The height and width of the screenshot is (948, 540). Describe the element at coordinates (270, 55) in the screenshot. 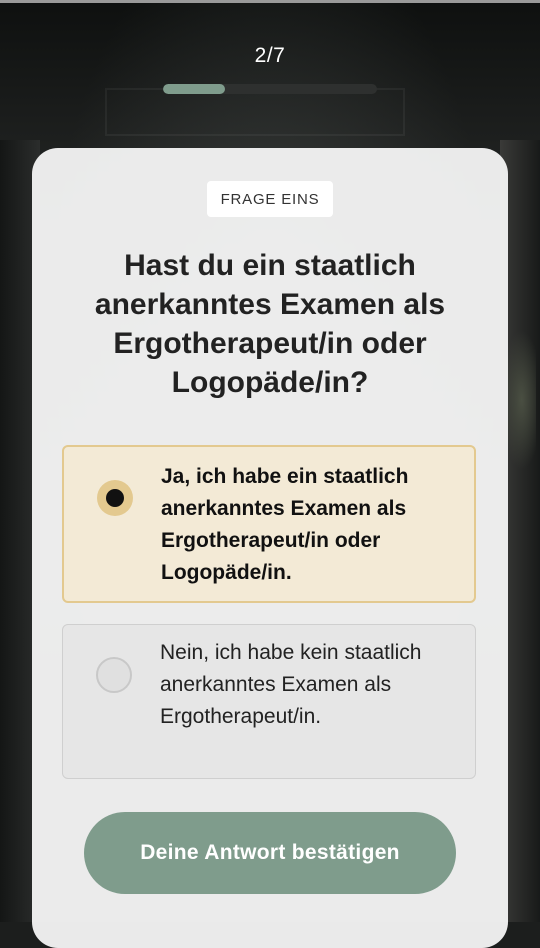

I see `step-counter: 2/7` at that location.